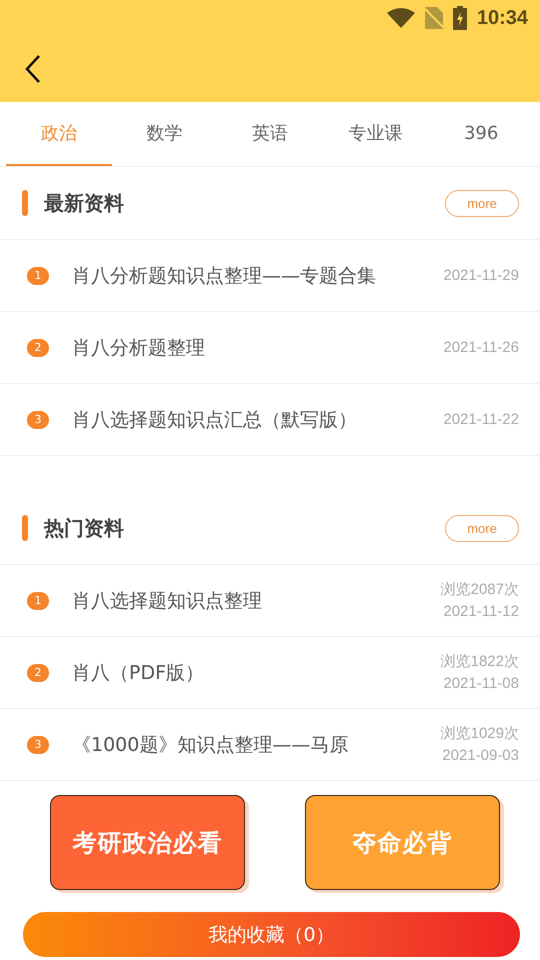 The image size is (540, 960). I want to click on item-date: 2021-09-03, so click(480, 756).